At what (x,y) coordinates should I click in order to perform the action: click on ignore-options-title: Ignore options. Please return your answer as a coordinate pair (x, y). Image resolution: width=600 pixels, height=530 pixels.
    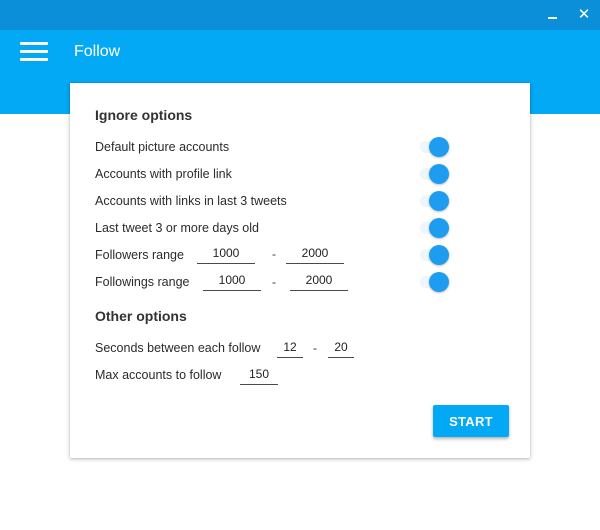
    Looking at the image, I should click on (144, 115).